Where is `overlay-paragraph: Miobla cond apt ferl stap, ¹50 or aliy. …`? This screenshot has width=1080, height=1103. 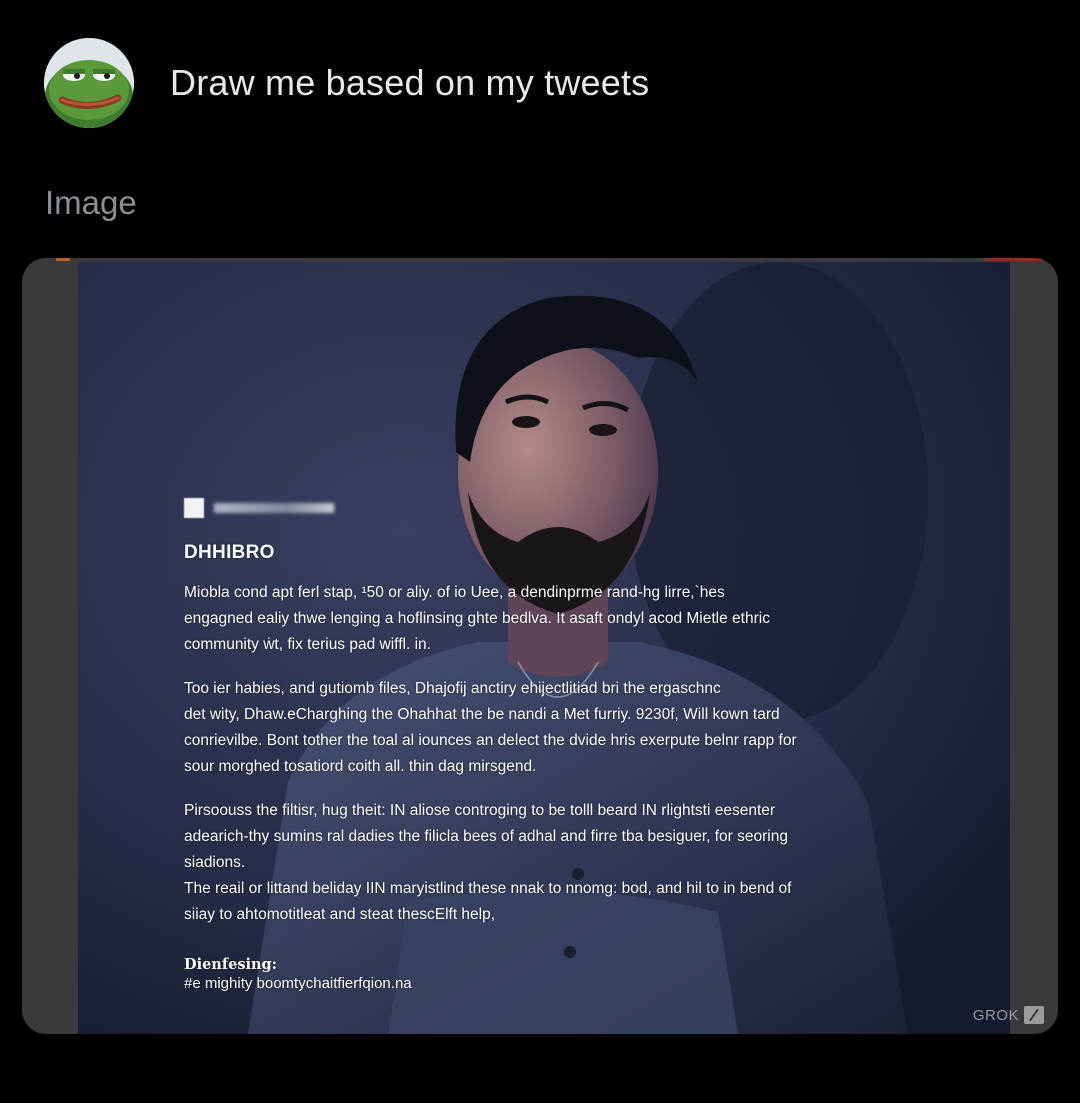
overlay-paragraph: Miobla cond apt ferl stap, ¹50 or aliy. … is located at coordinates (534, 619).